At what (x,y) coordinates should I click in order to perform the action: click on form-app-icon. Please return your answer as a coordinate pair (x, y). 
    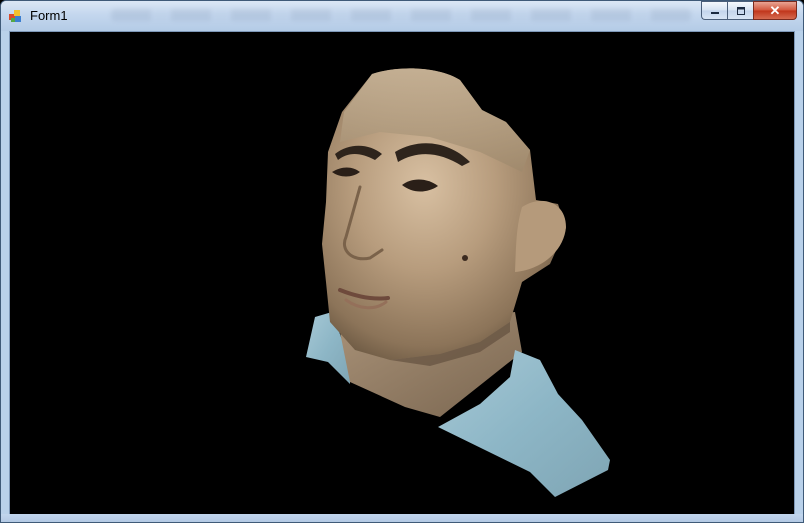
    Looking at the image, I should click on (15, 16).